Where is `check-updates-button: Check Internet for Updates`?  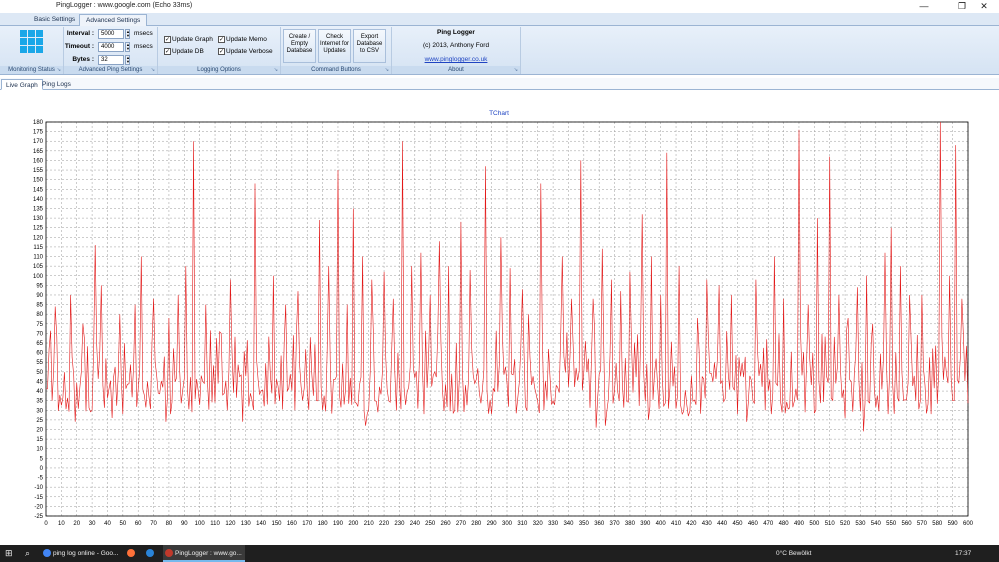
check-updates-button: Check Internet for Updates is located at coordinates (334, 46).